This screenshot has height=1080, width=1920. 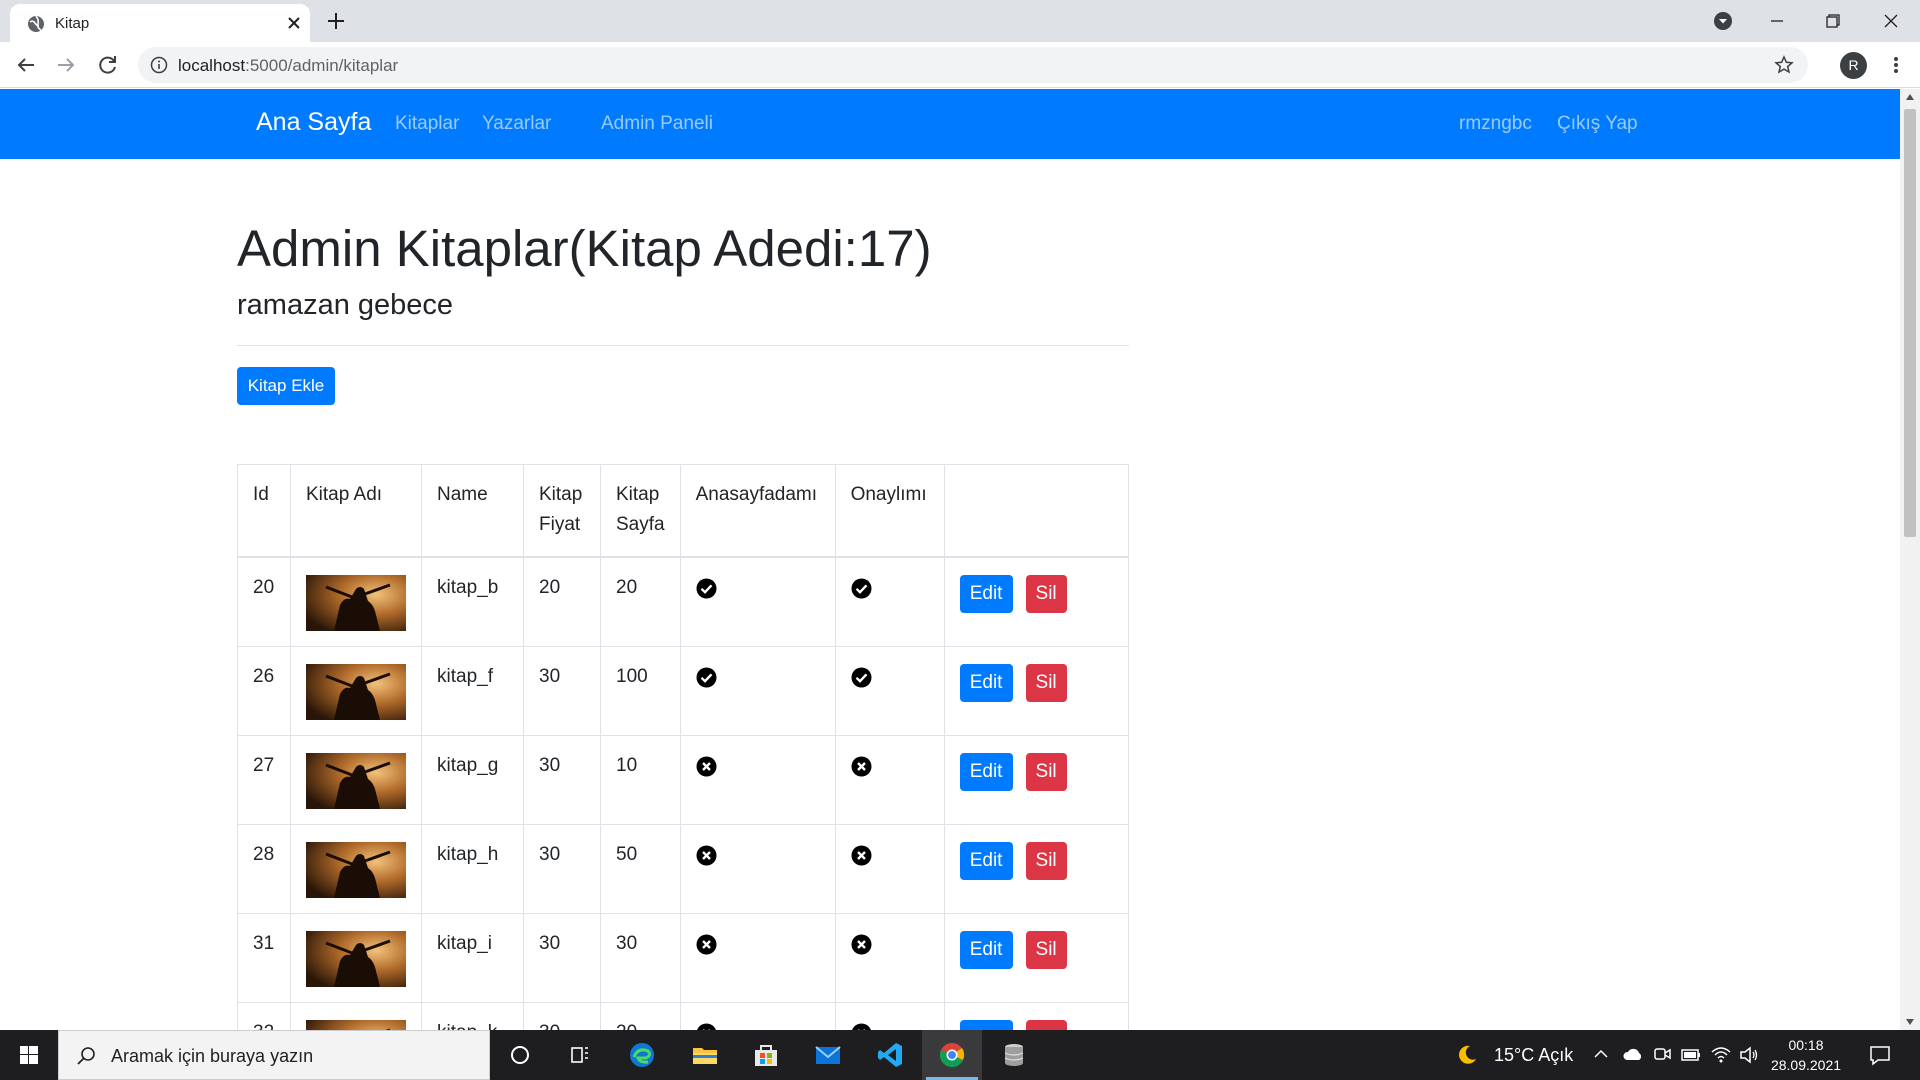 I want to click on back-arrow-icon, so click(x=26, y=65).